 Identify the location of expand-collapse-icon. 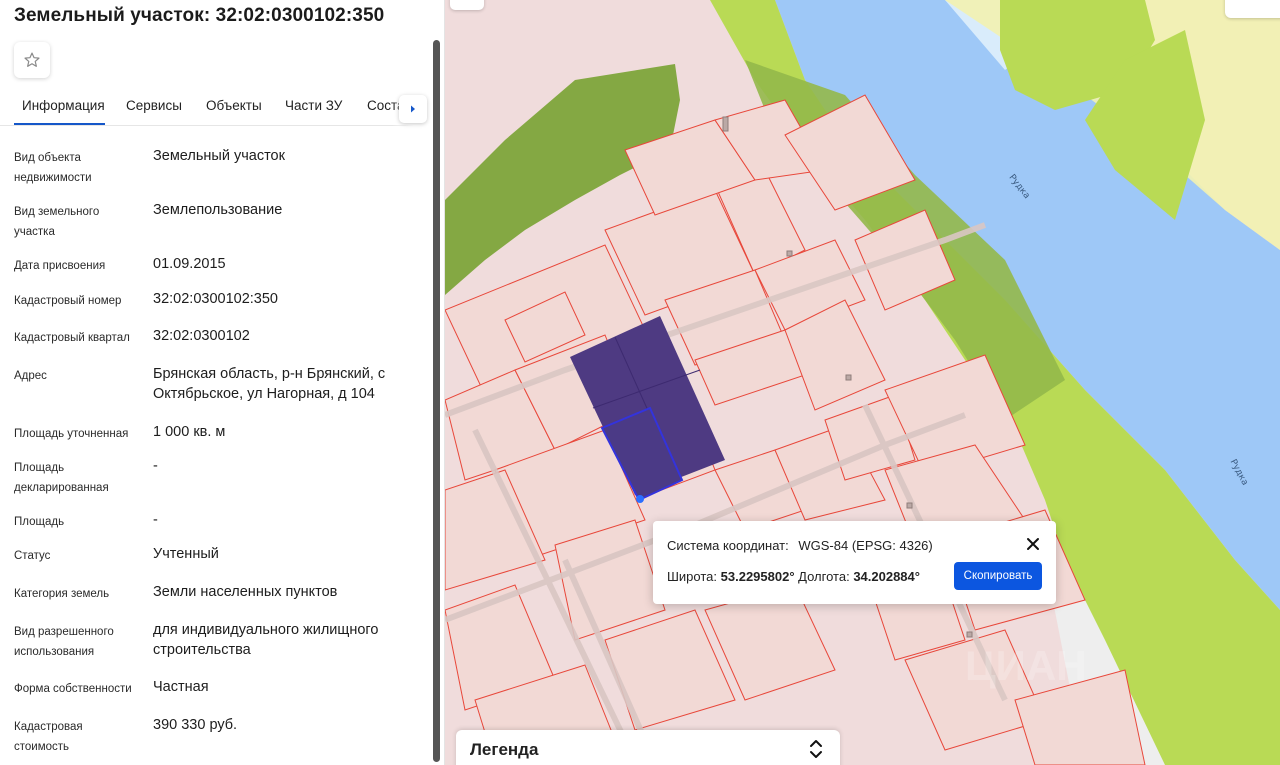
(816, 749).